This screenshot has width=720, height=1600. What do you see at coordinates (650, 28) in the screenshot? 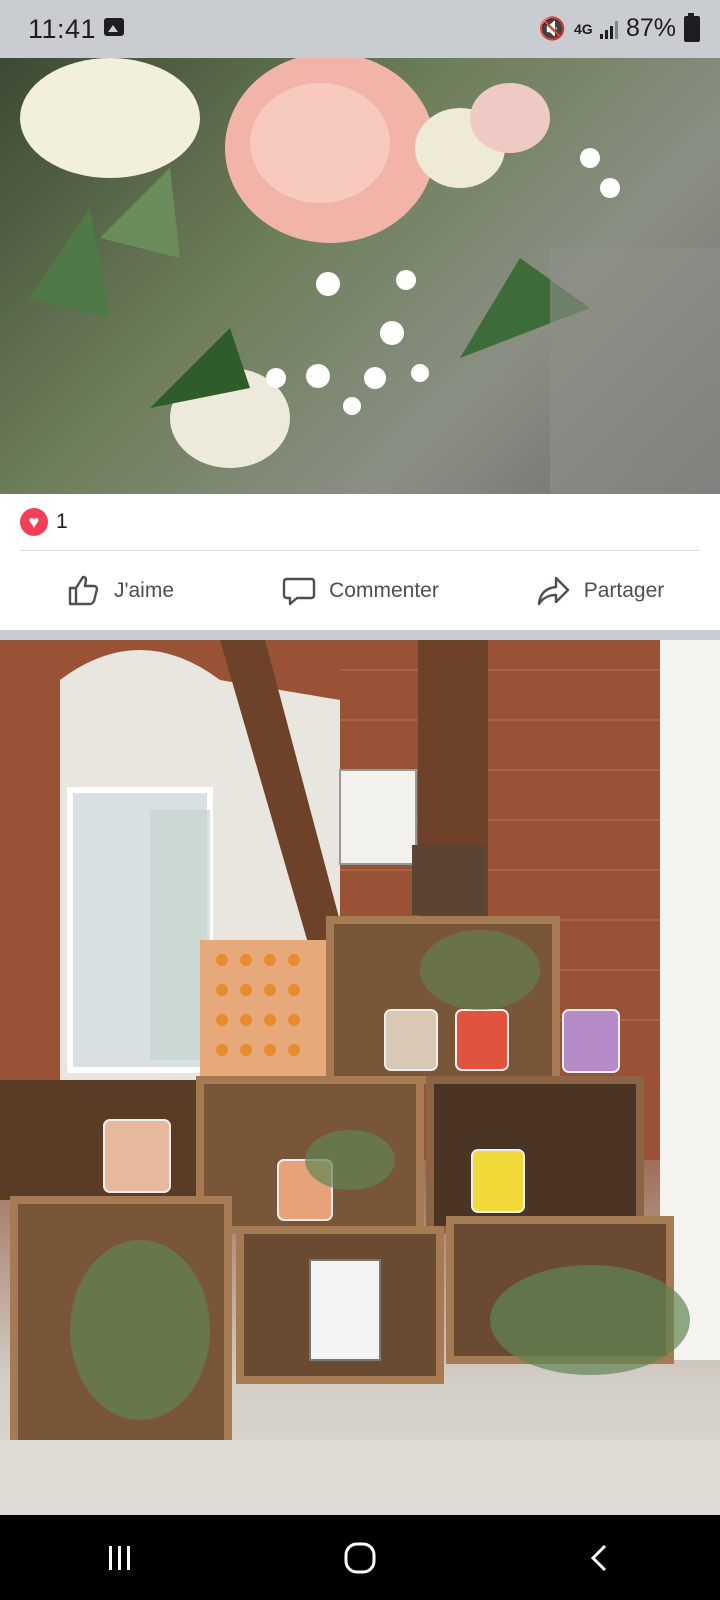
I see `battery-percent: 87%` at bounding box center [650, 28].